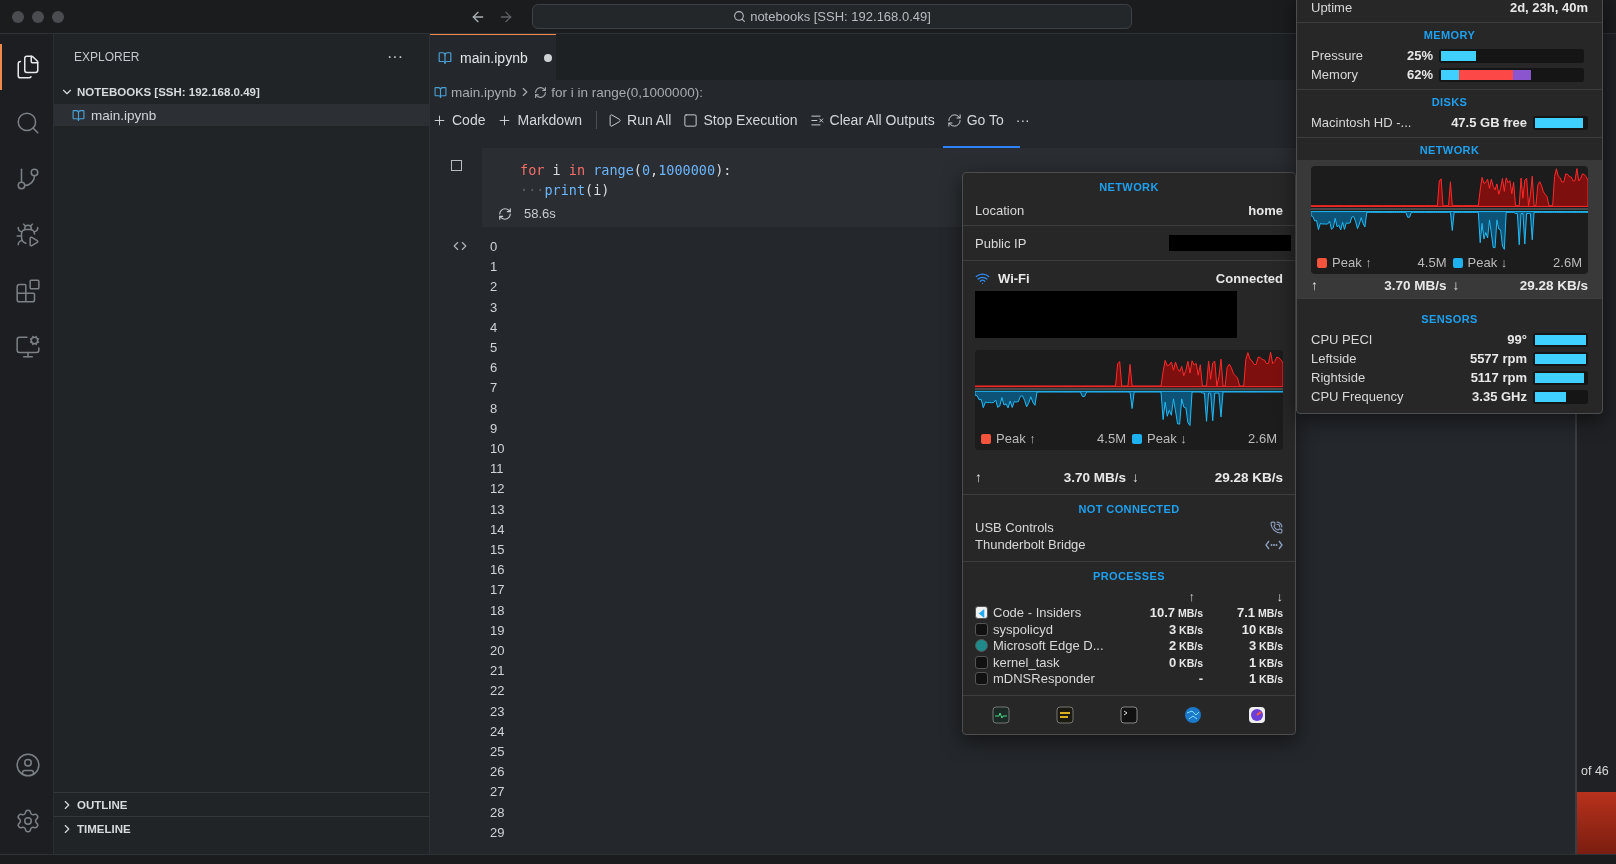 This screenshot has width=1616, height=864. Describe the element at coordinates (1065, 715) in the screenshot. I see `console-icon` at that location.